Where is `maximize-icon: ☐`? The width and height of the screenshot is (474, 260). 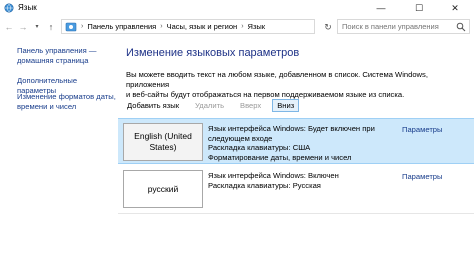
maximize-icon: ☐ is located at coordinates (419, 7).